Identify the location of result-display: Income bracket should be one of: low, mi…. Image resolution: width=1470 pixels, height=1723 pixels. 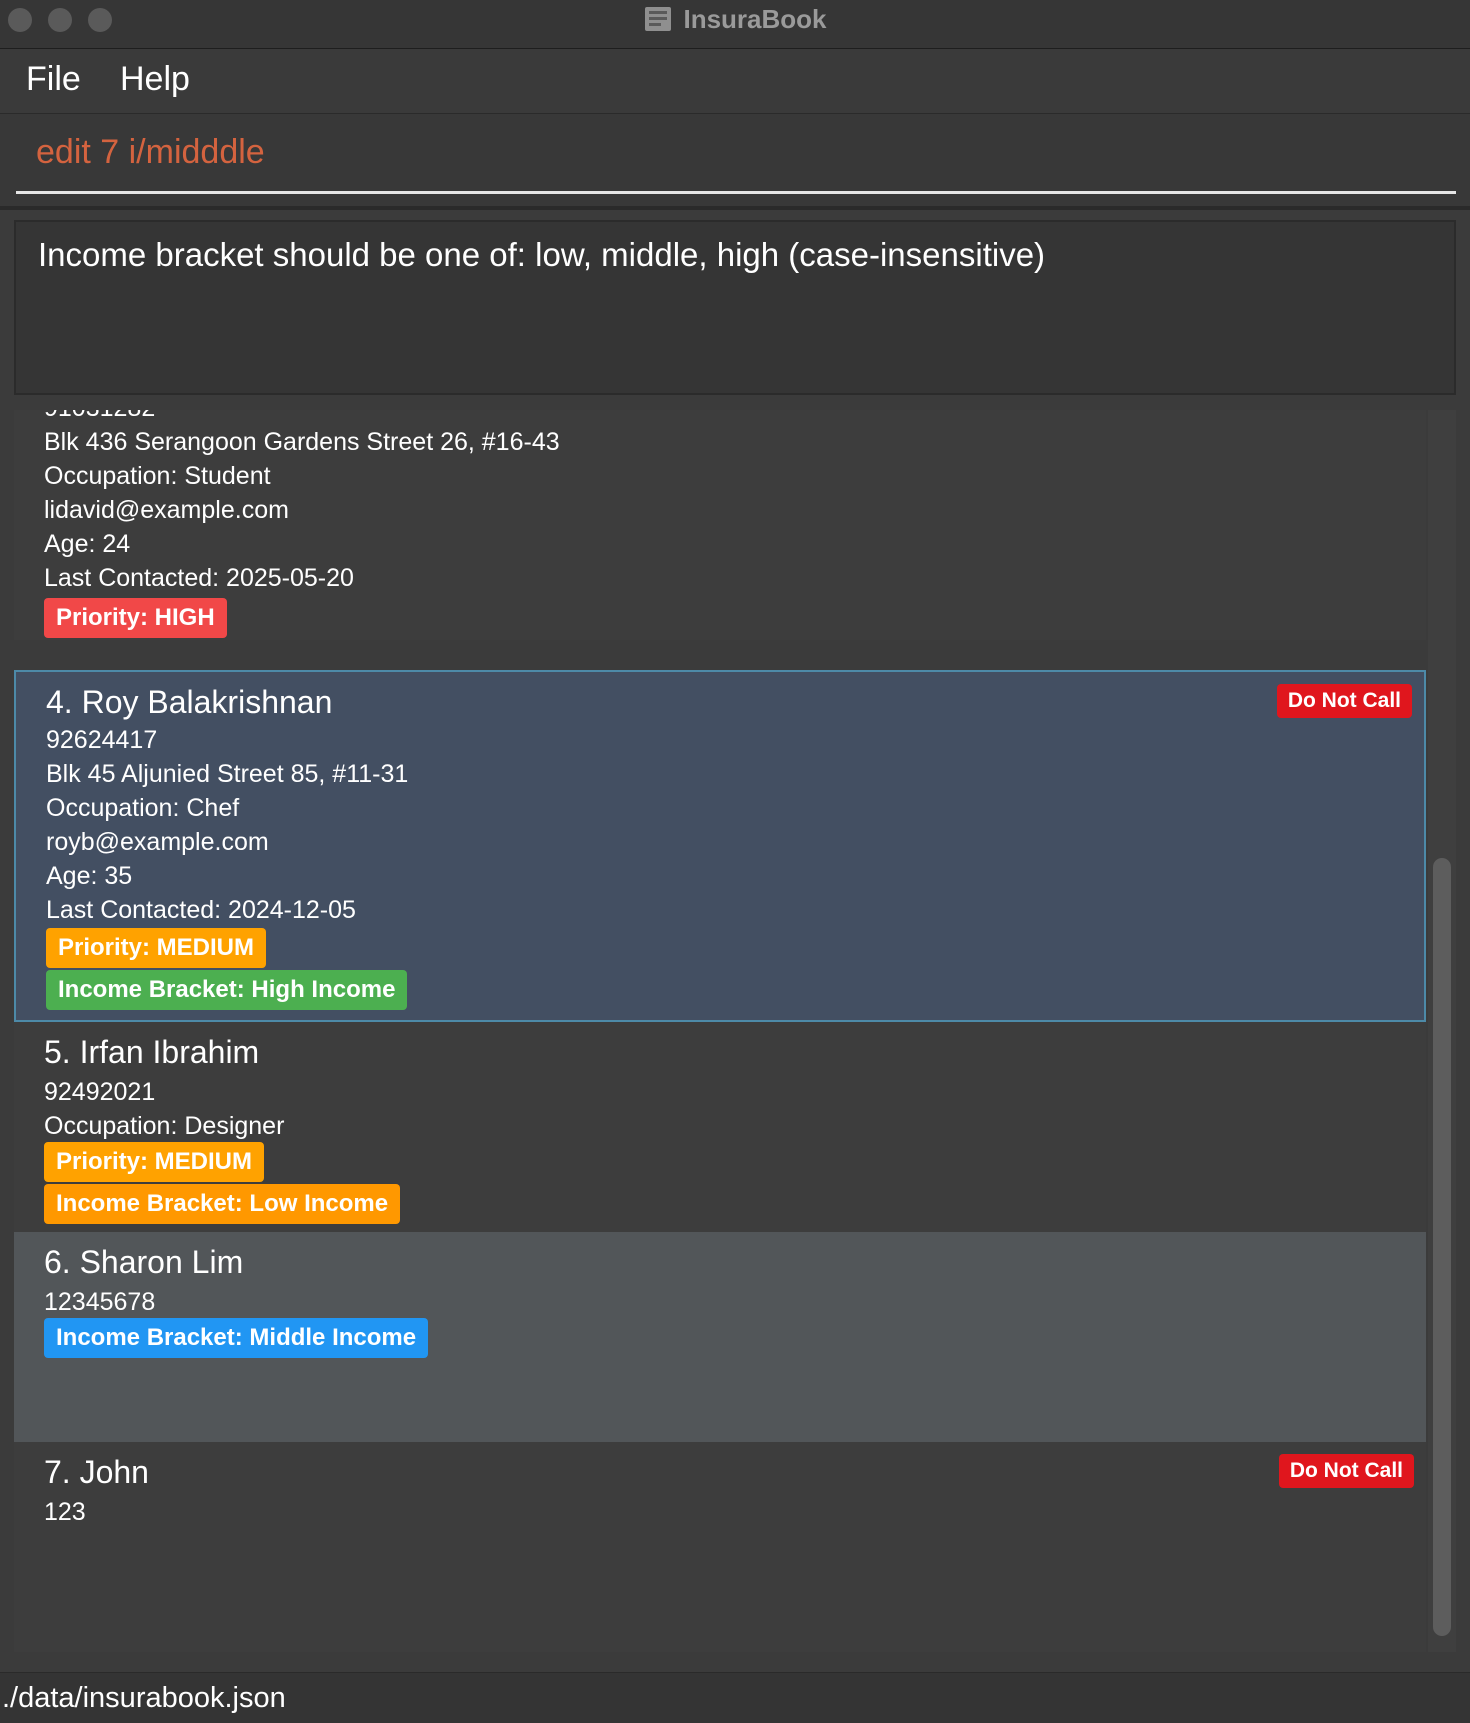
(735, 307).